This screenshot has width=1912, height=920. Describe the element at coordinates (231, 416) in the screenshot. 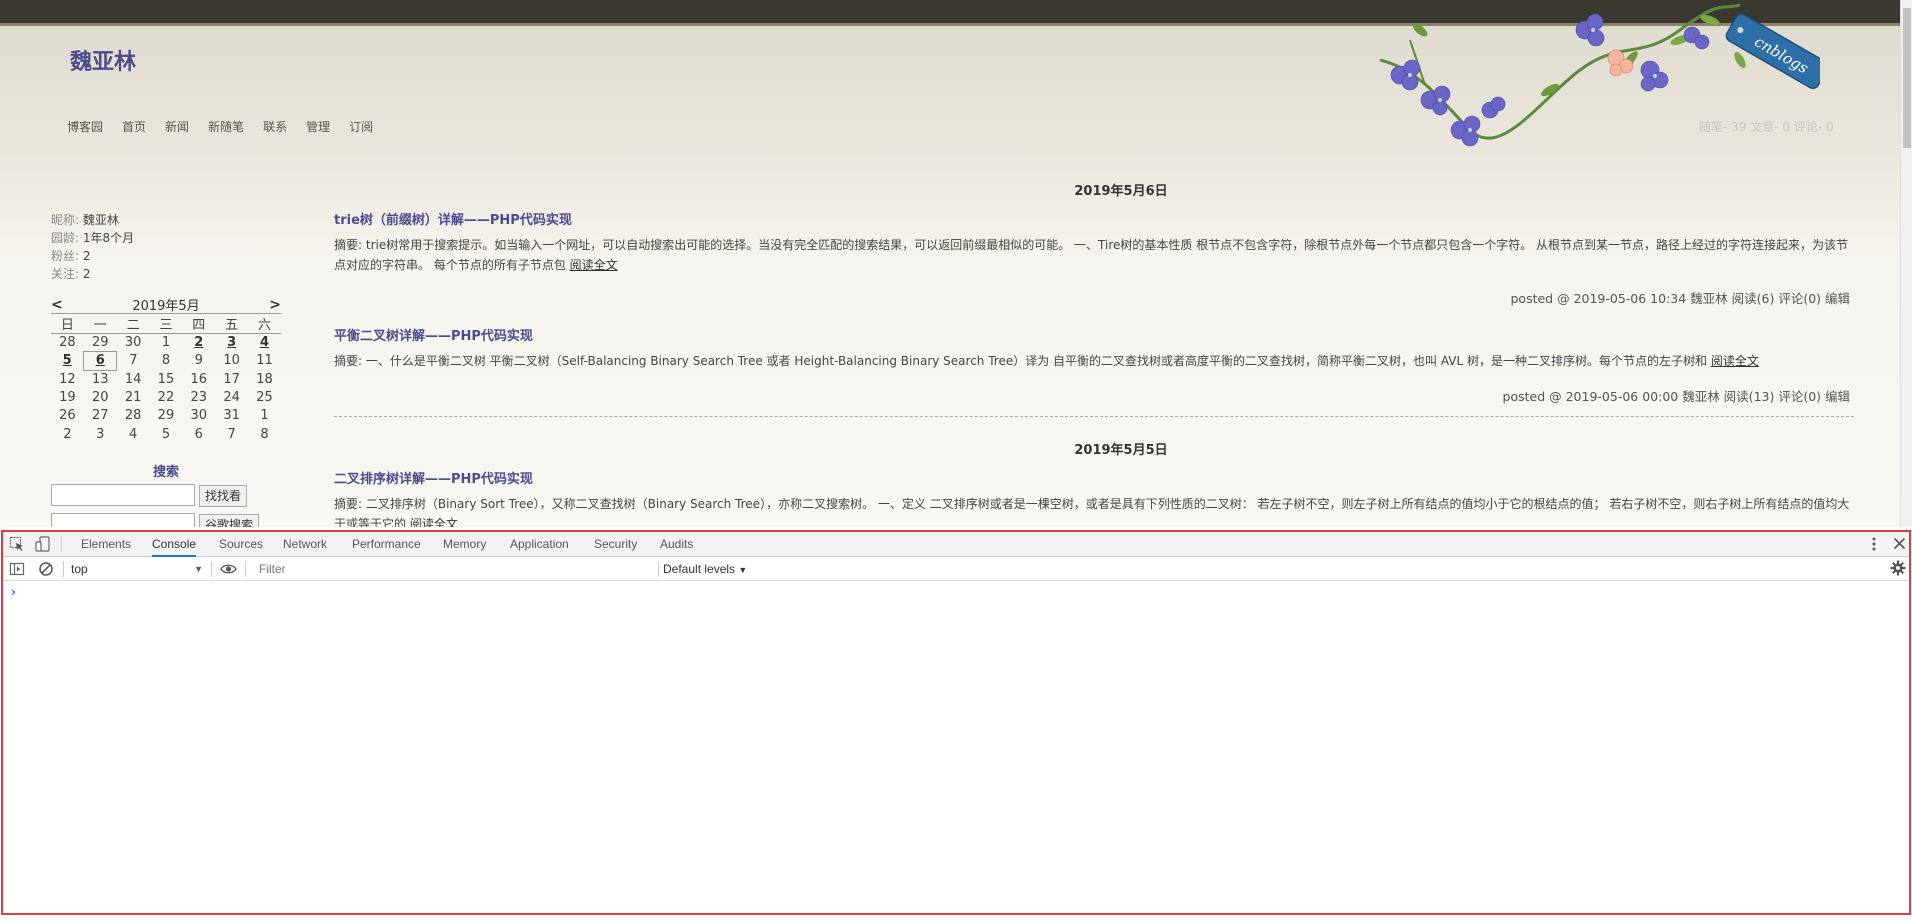

I see `calendar-day: 31` at that location.